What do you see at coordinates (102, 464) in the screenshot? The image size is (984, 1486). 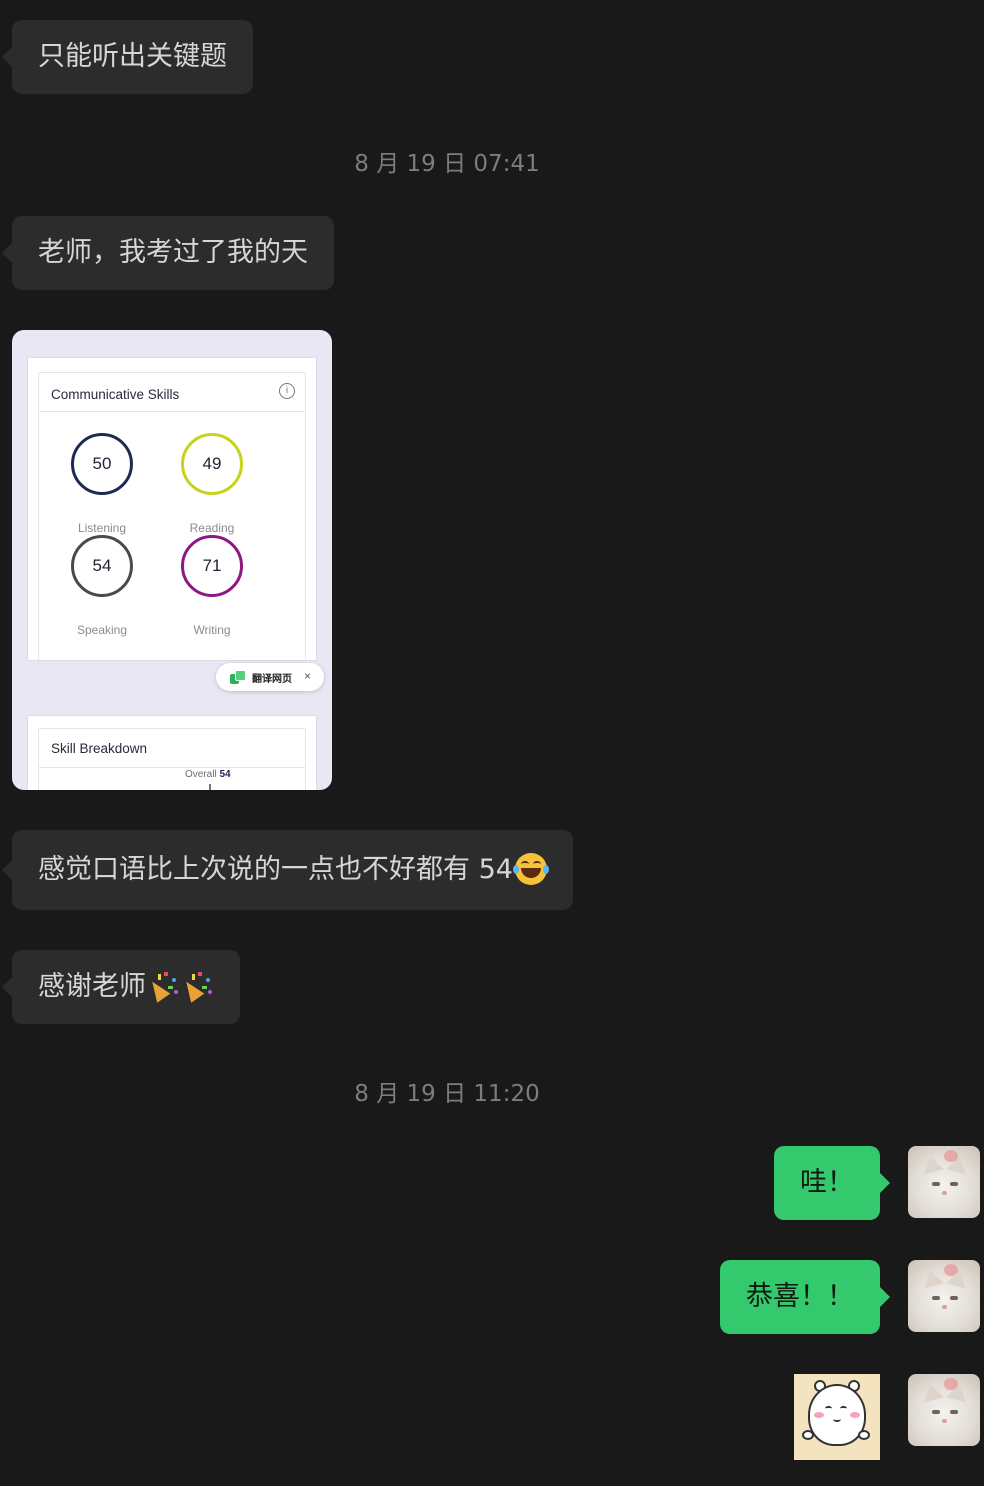 I see `listening-score-ring: 50` at bounding box center [102, 464].